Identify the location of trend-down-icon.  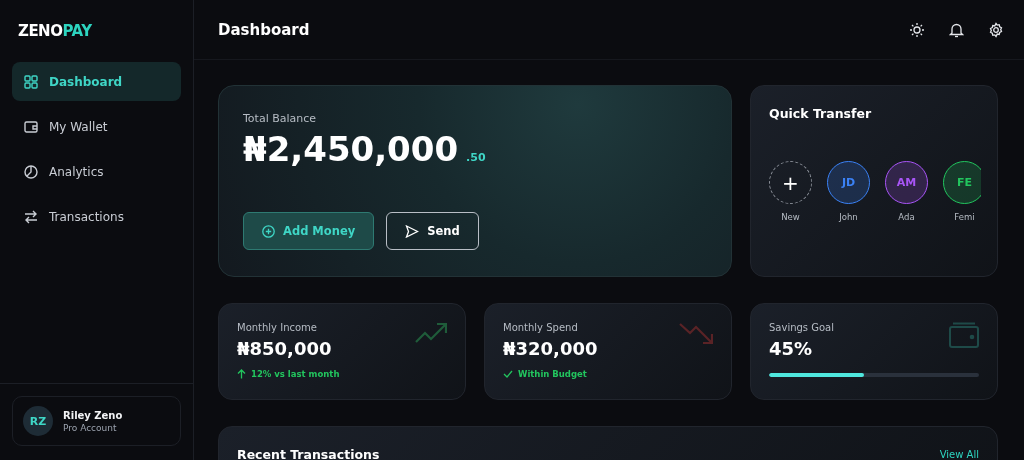
(696, 334).